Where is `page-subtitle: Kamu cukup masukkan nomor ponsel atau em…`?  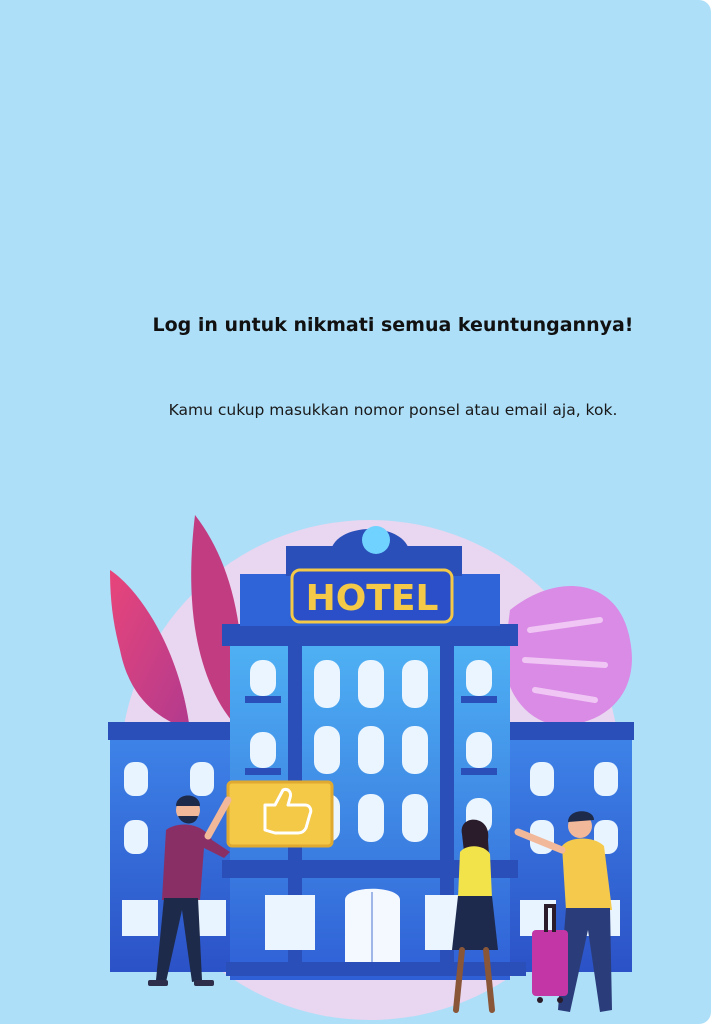
page-subtitle: Kamu cukup masukkan nomor ponsel atau em… is located at coordinates (393, 410).